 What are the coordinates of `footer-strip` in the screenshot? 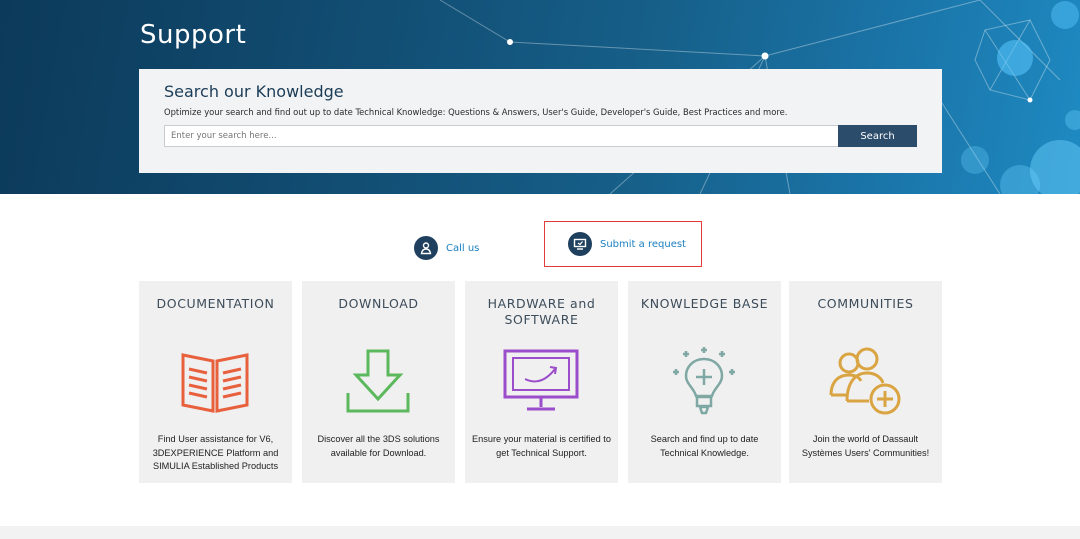 It's located at (540, 532).